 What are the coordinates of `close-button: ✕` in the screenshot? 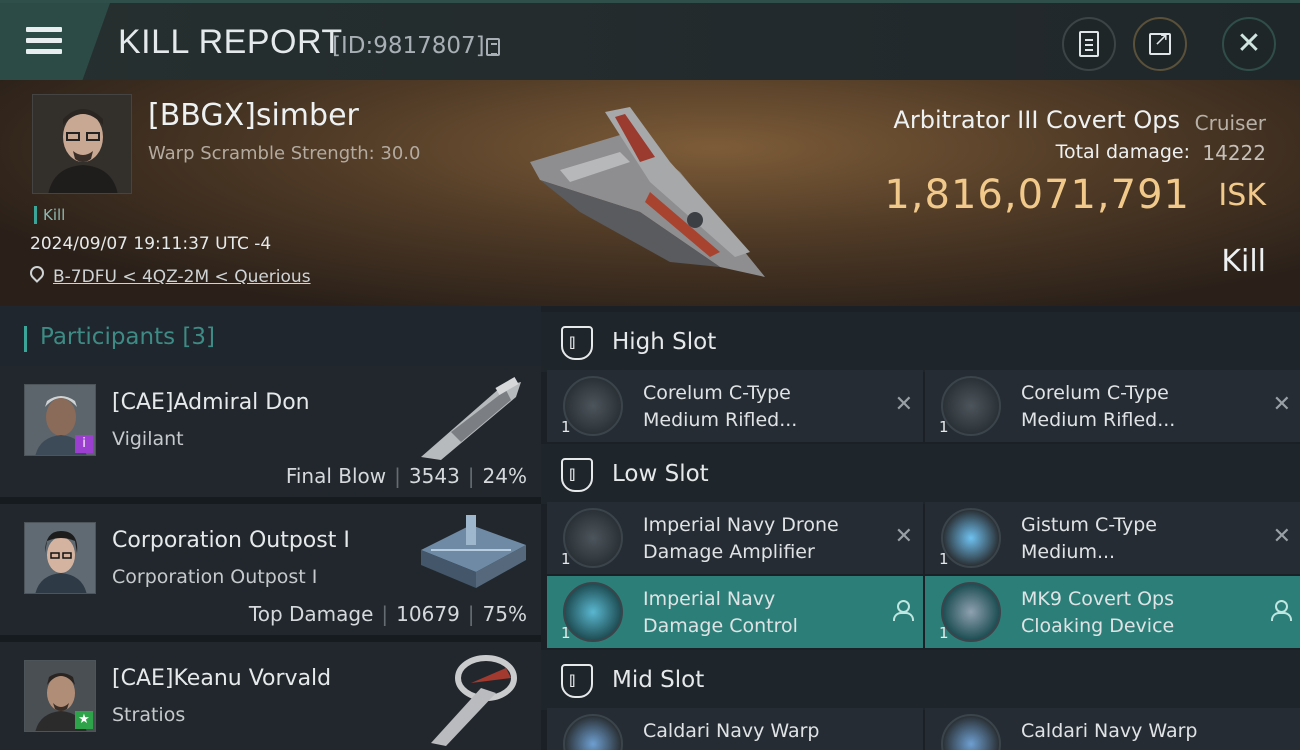 It's located at (1249, 44).